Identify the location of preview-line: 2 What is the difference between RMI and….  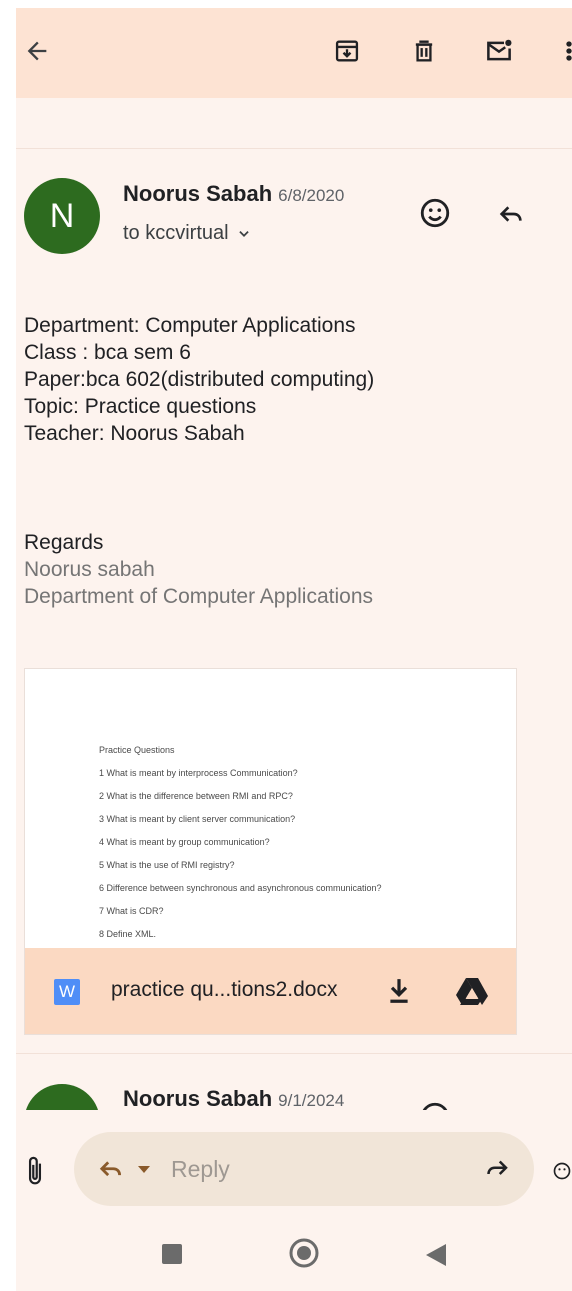
(196, 796).